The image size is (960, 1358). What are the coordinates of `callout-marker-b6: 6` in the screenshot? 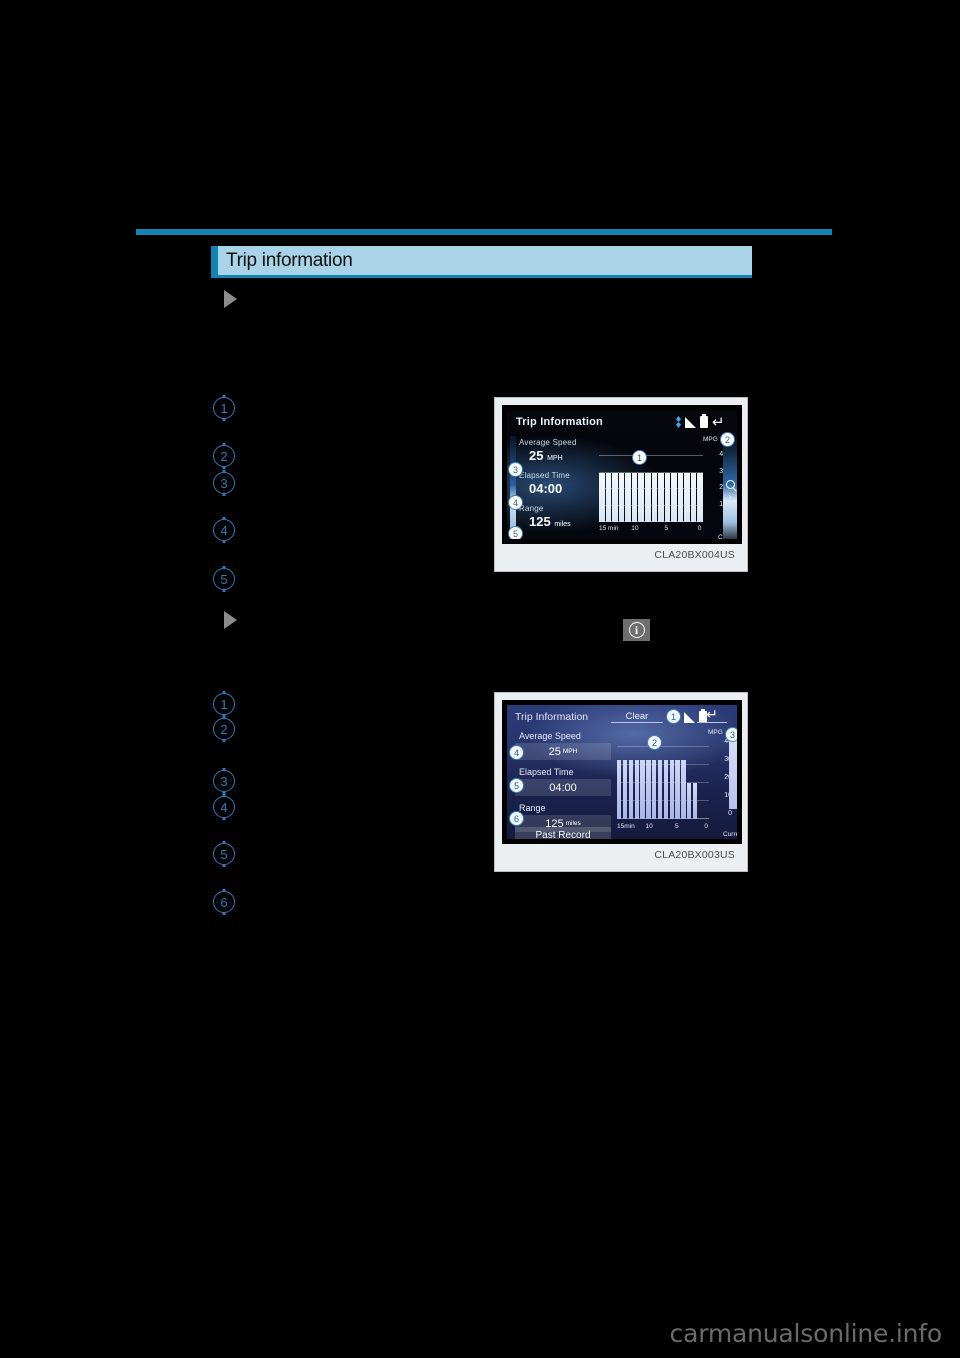 It's located at (224, 902).